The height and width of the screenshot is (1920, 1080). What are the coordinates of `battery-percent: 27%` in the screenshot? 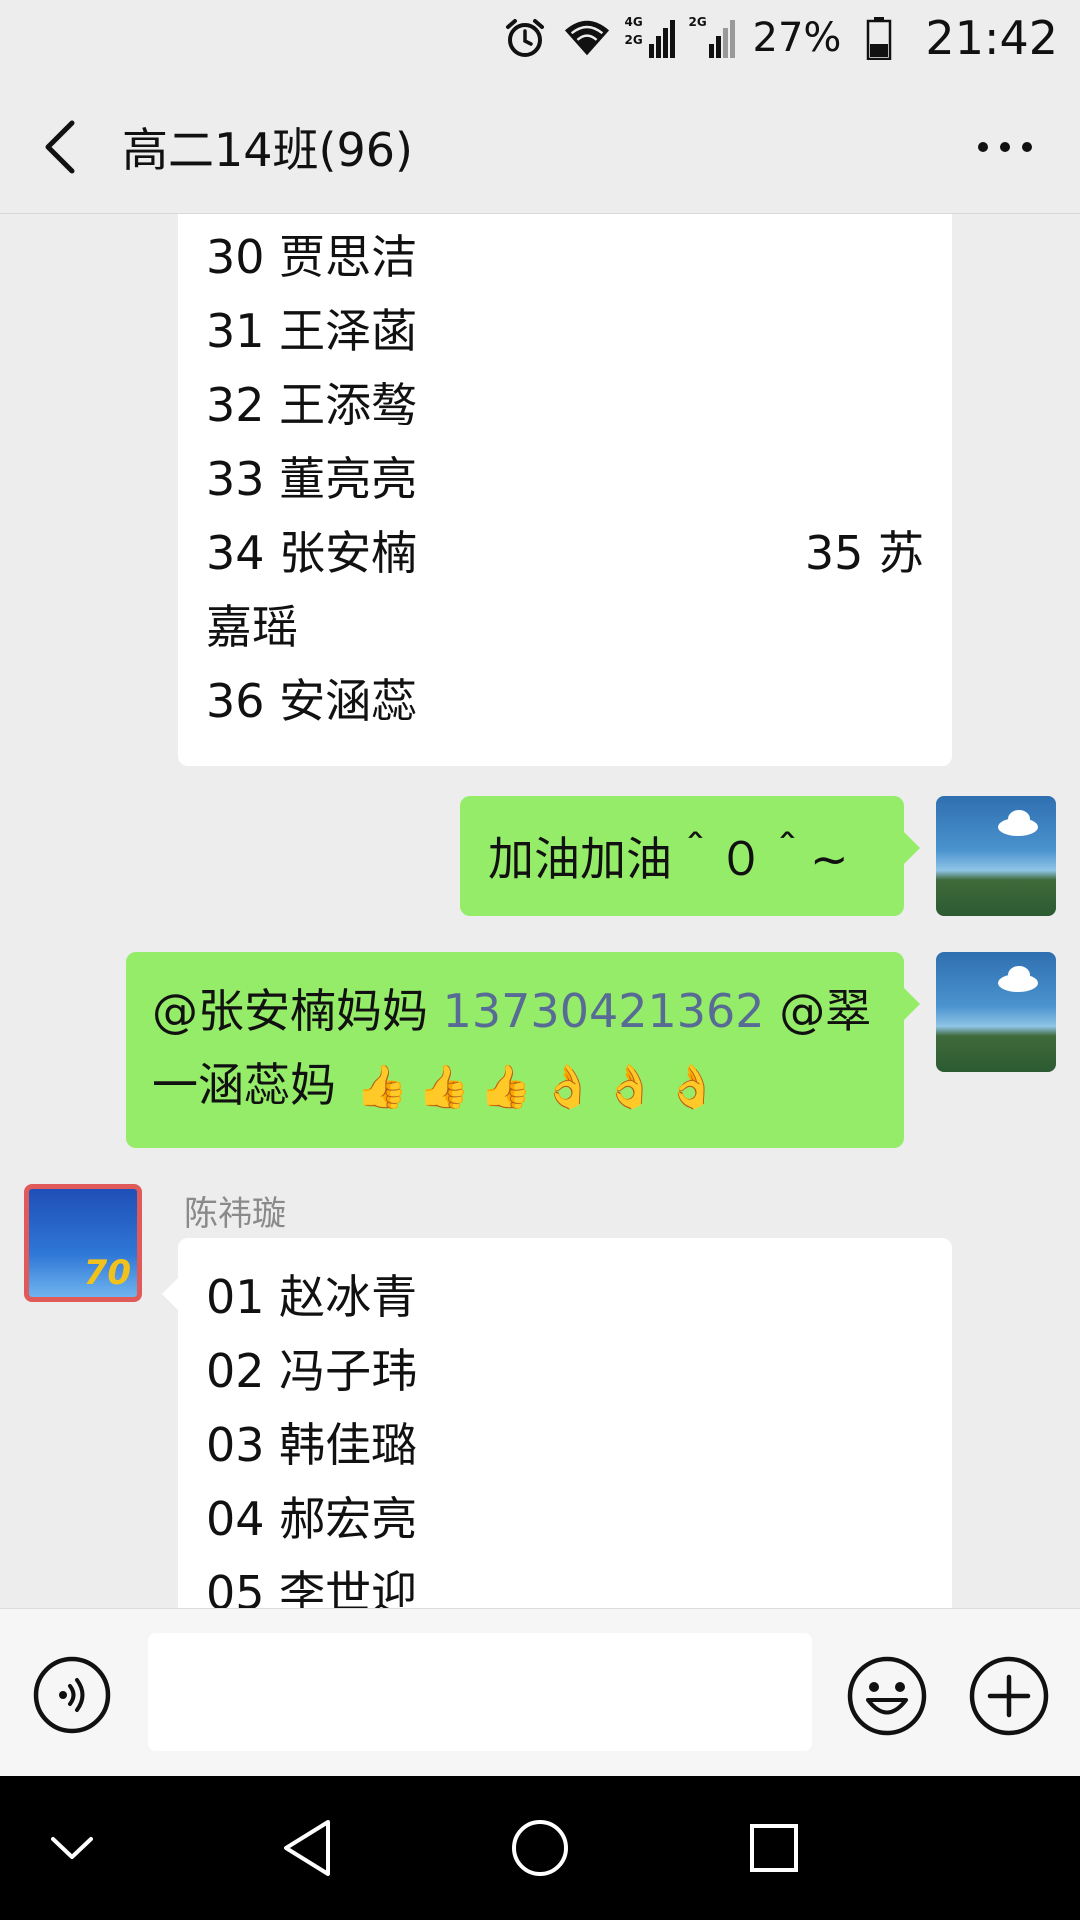 It's located at (797, 38).